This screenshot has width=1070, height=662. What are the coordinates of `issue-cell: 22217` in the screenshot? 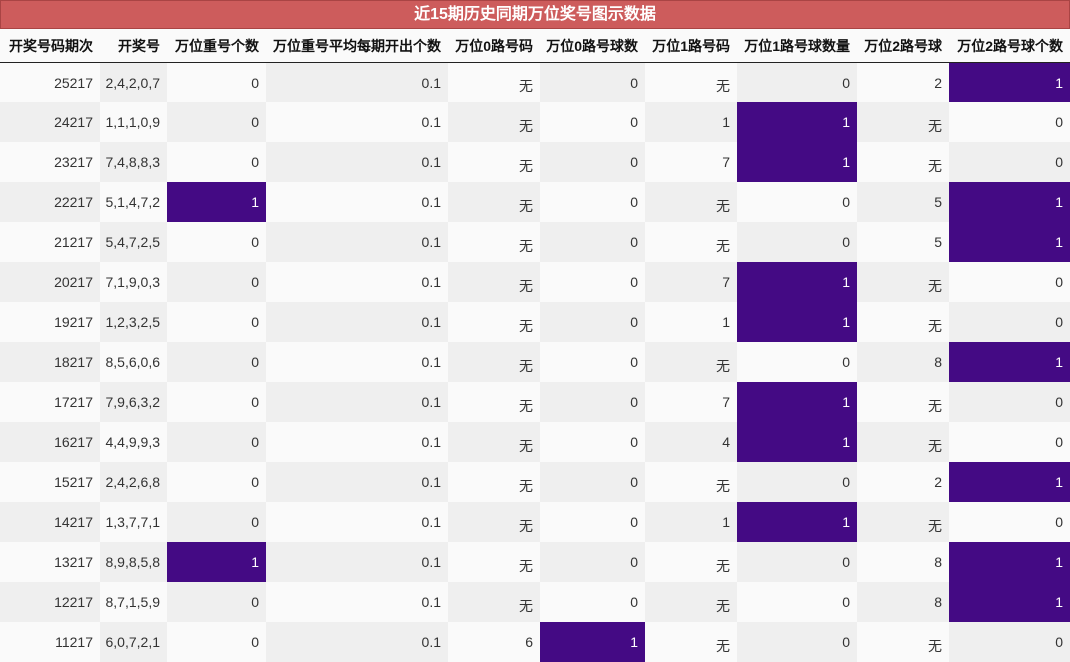 It's located at (50, 202).